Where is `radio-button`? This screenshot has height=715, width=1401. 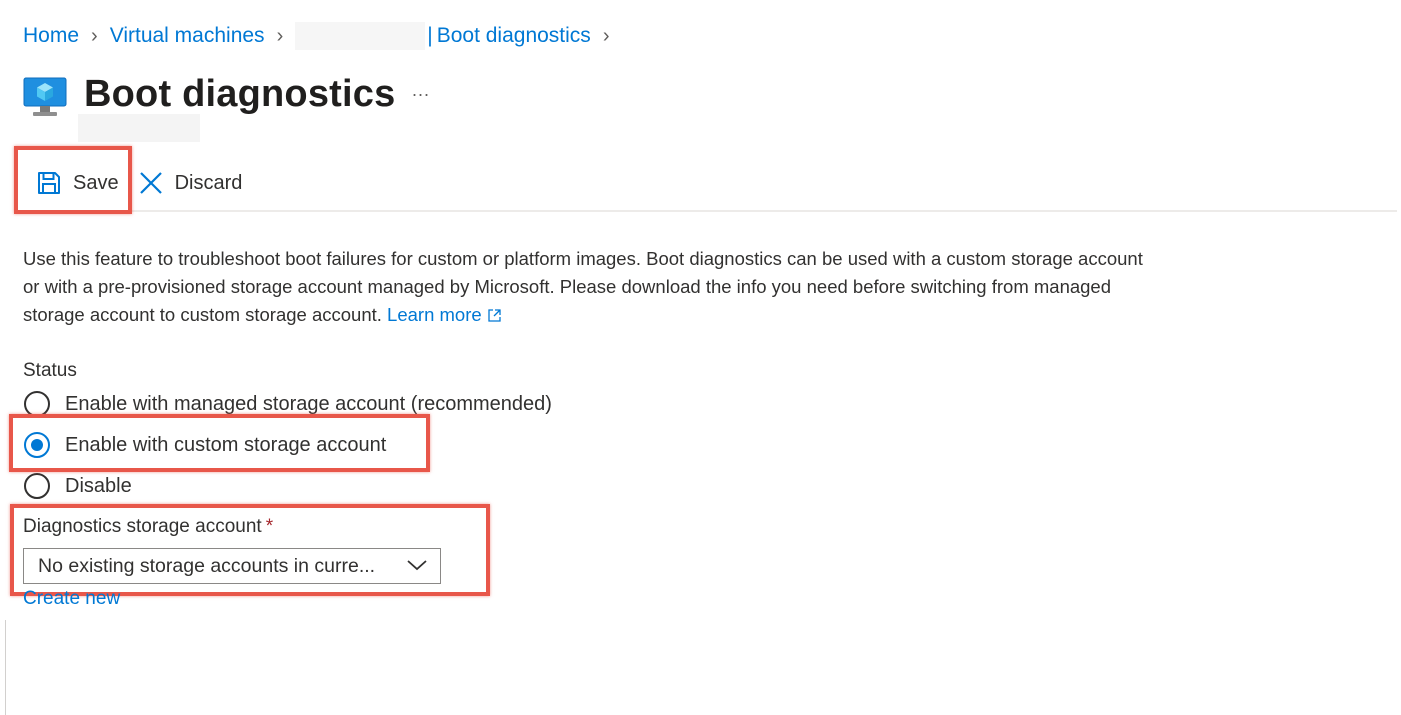 radio-button is located at coordinates (37, 486).